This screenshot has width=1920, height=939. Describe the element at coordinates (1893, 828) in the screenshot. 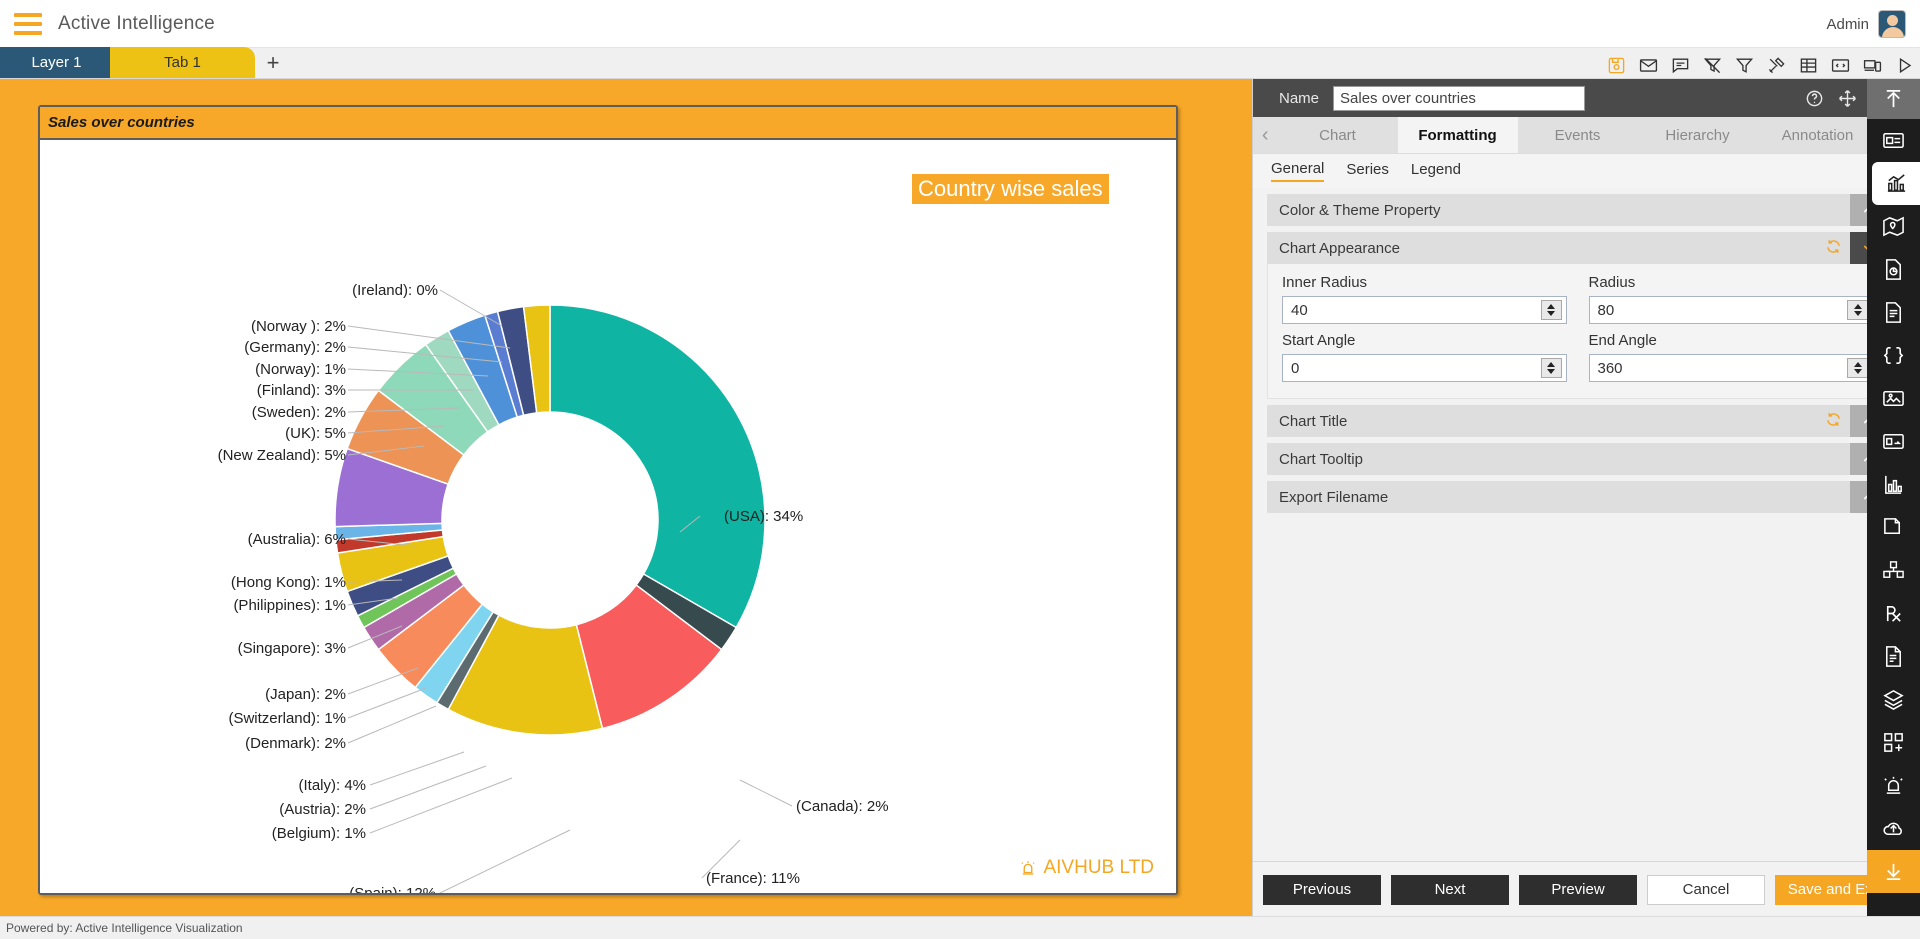

I see `cloud-upload-icon` at that location.